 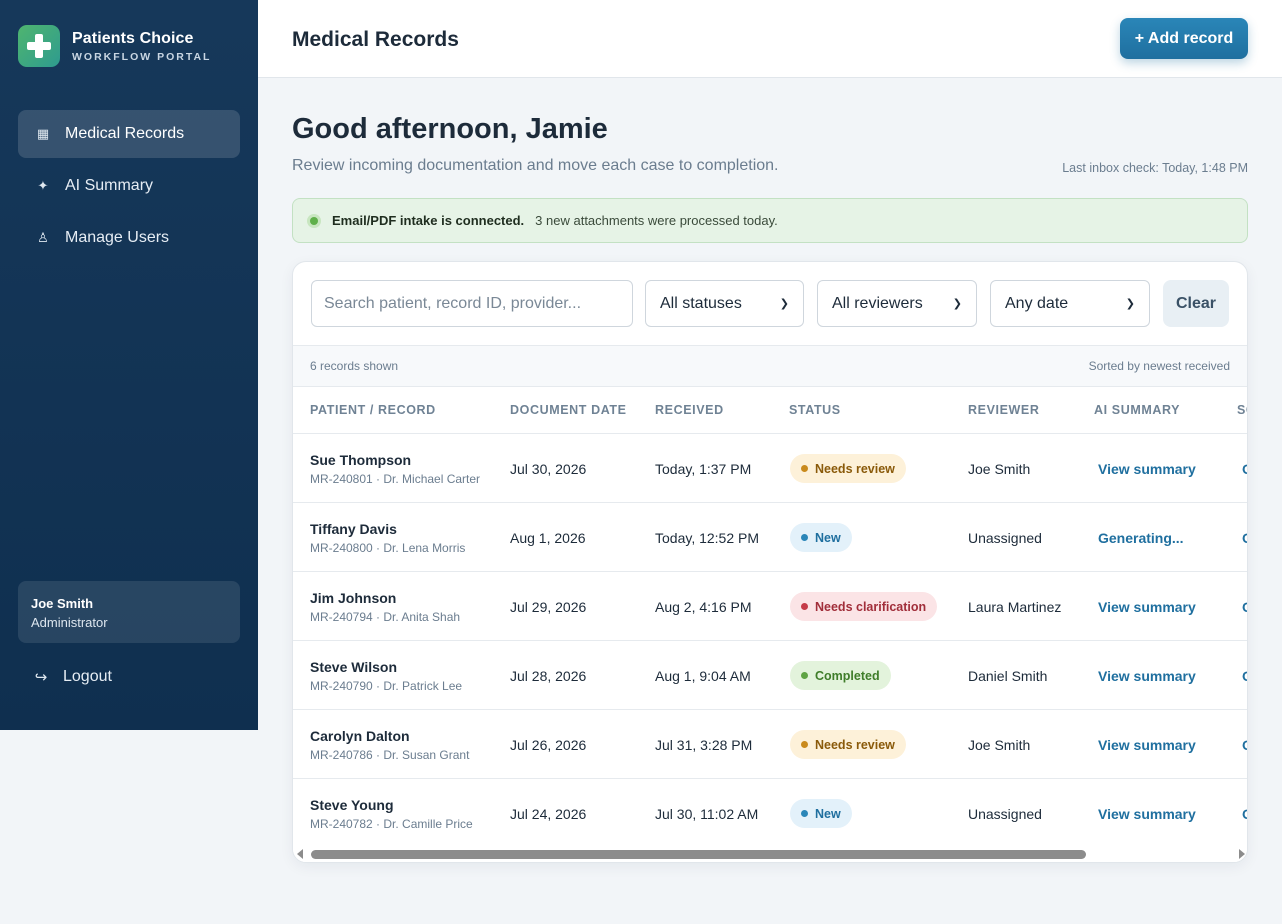 I want to click on scroll-left-icon, so click(x=300, y=854).